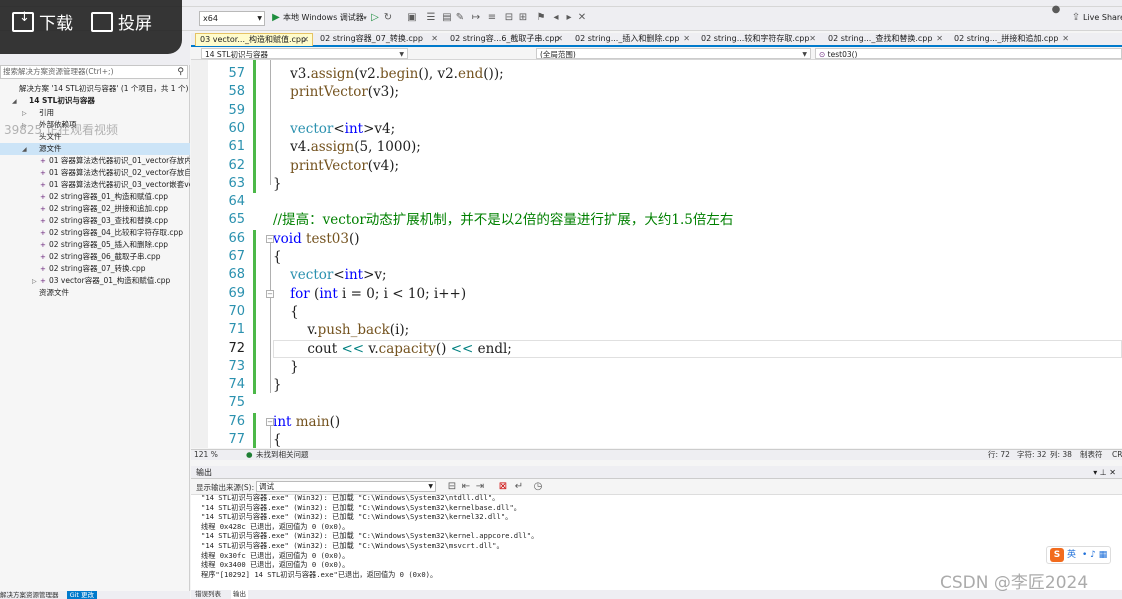 The image size is (1122, 599). Describe the element at coordinates (1076, 18) in the screenshot. I see `live-share-icon: ⇪` at that location.